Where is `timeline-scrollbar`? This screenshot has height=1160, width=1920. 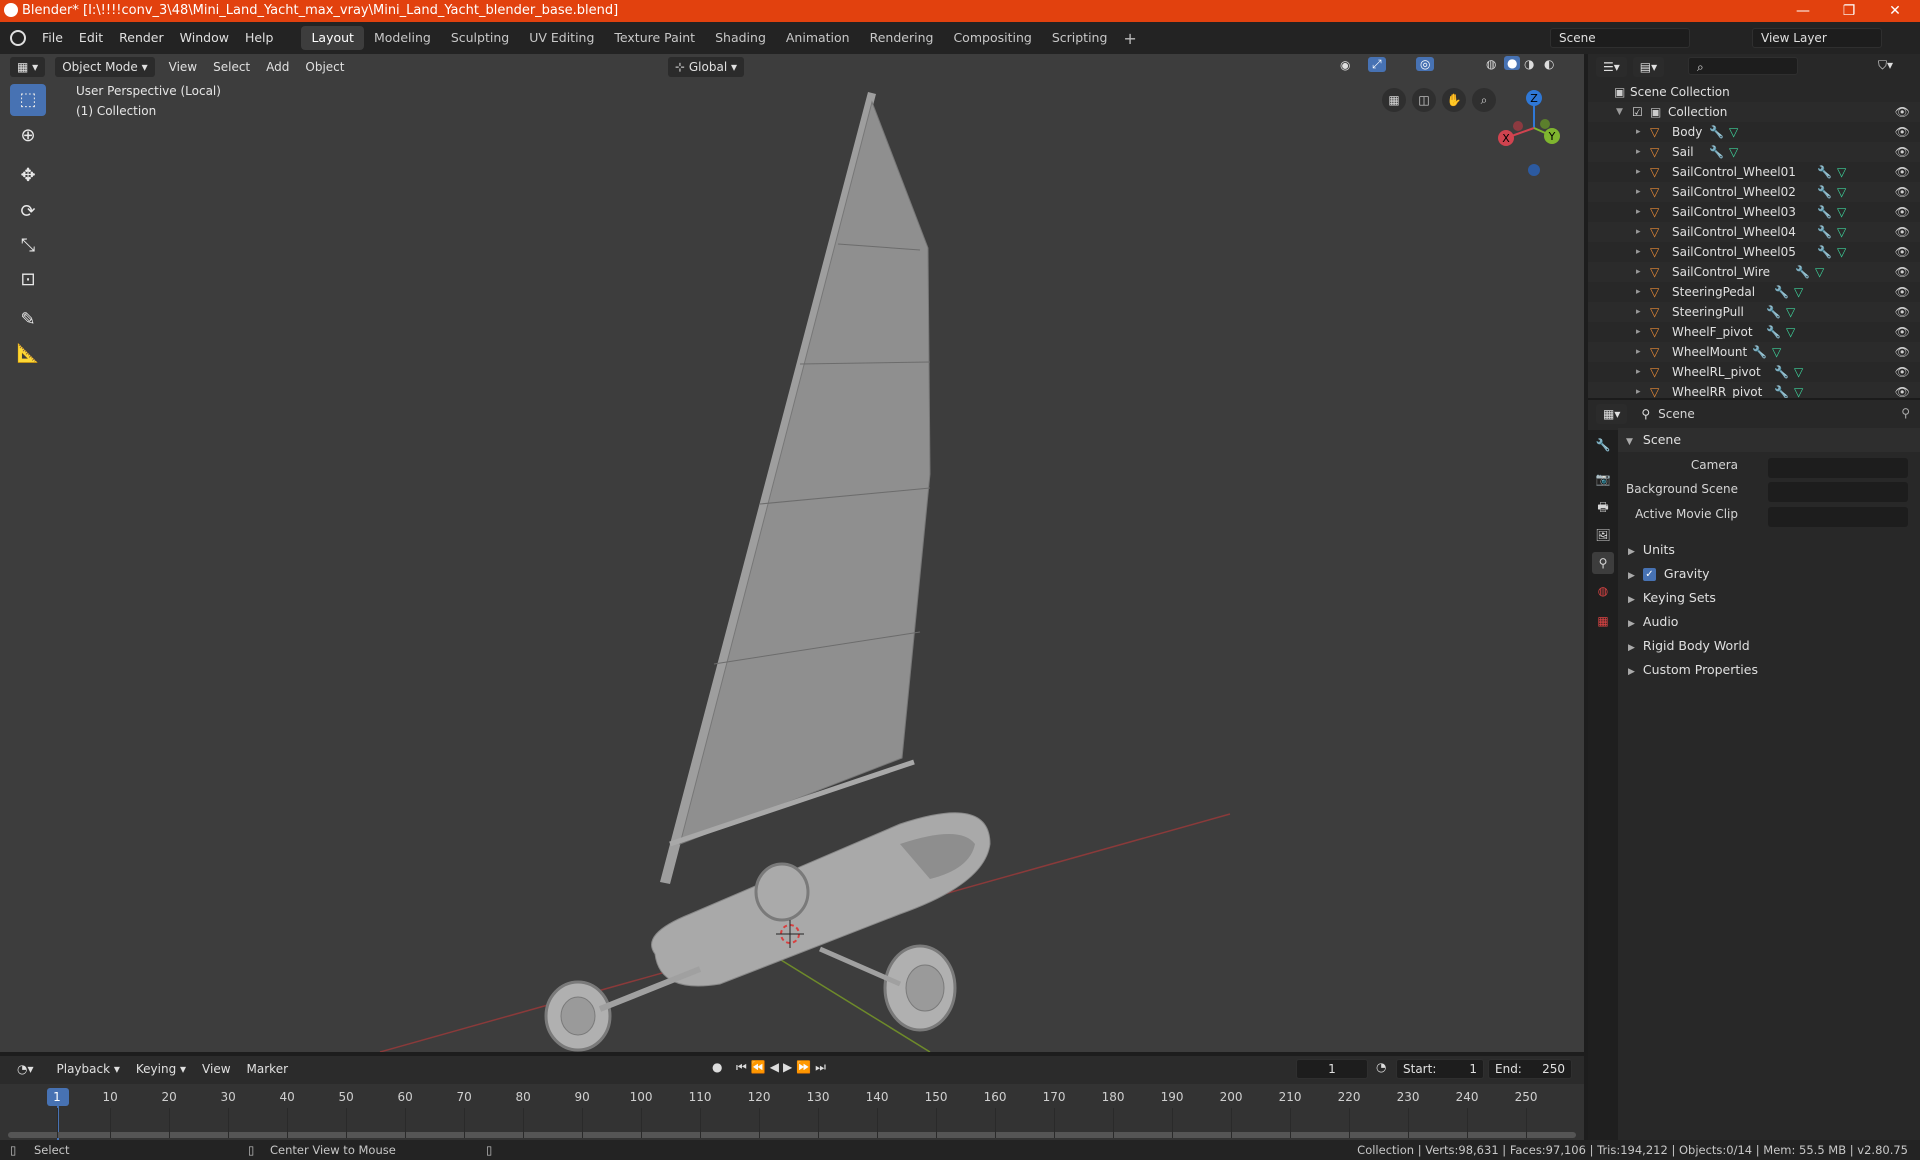
timeline-scrollbar is located at coordinates (792, 1135).